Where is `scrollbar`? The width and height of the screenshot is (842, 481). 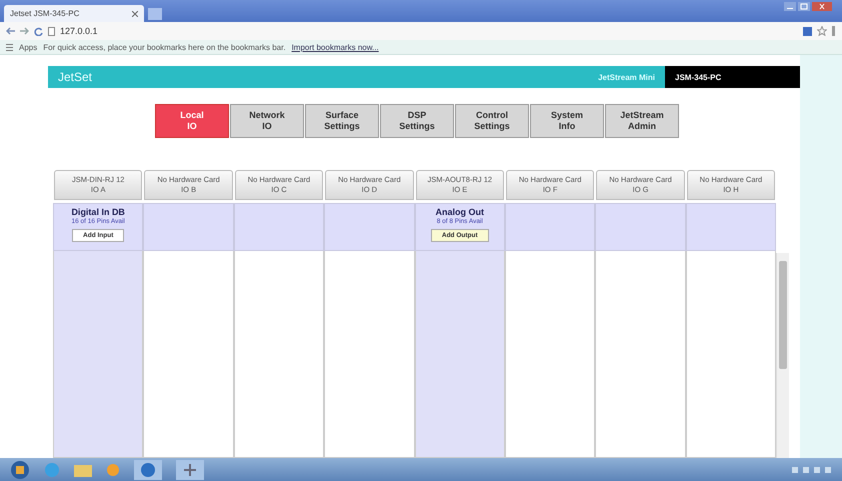 scrollbar is located at coordinates (782, 355).